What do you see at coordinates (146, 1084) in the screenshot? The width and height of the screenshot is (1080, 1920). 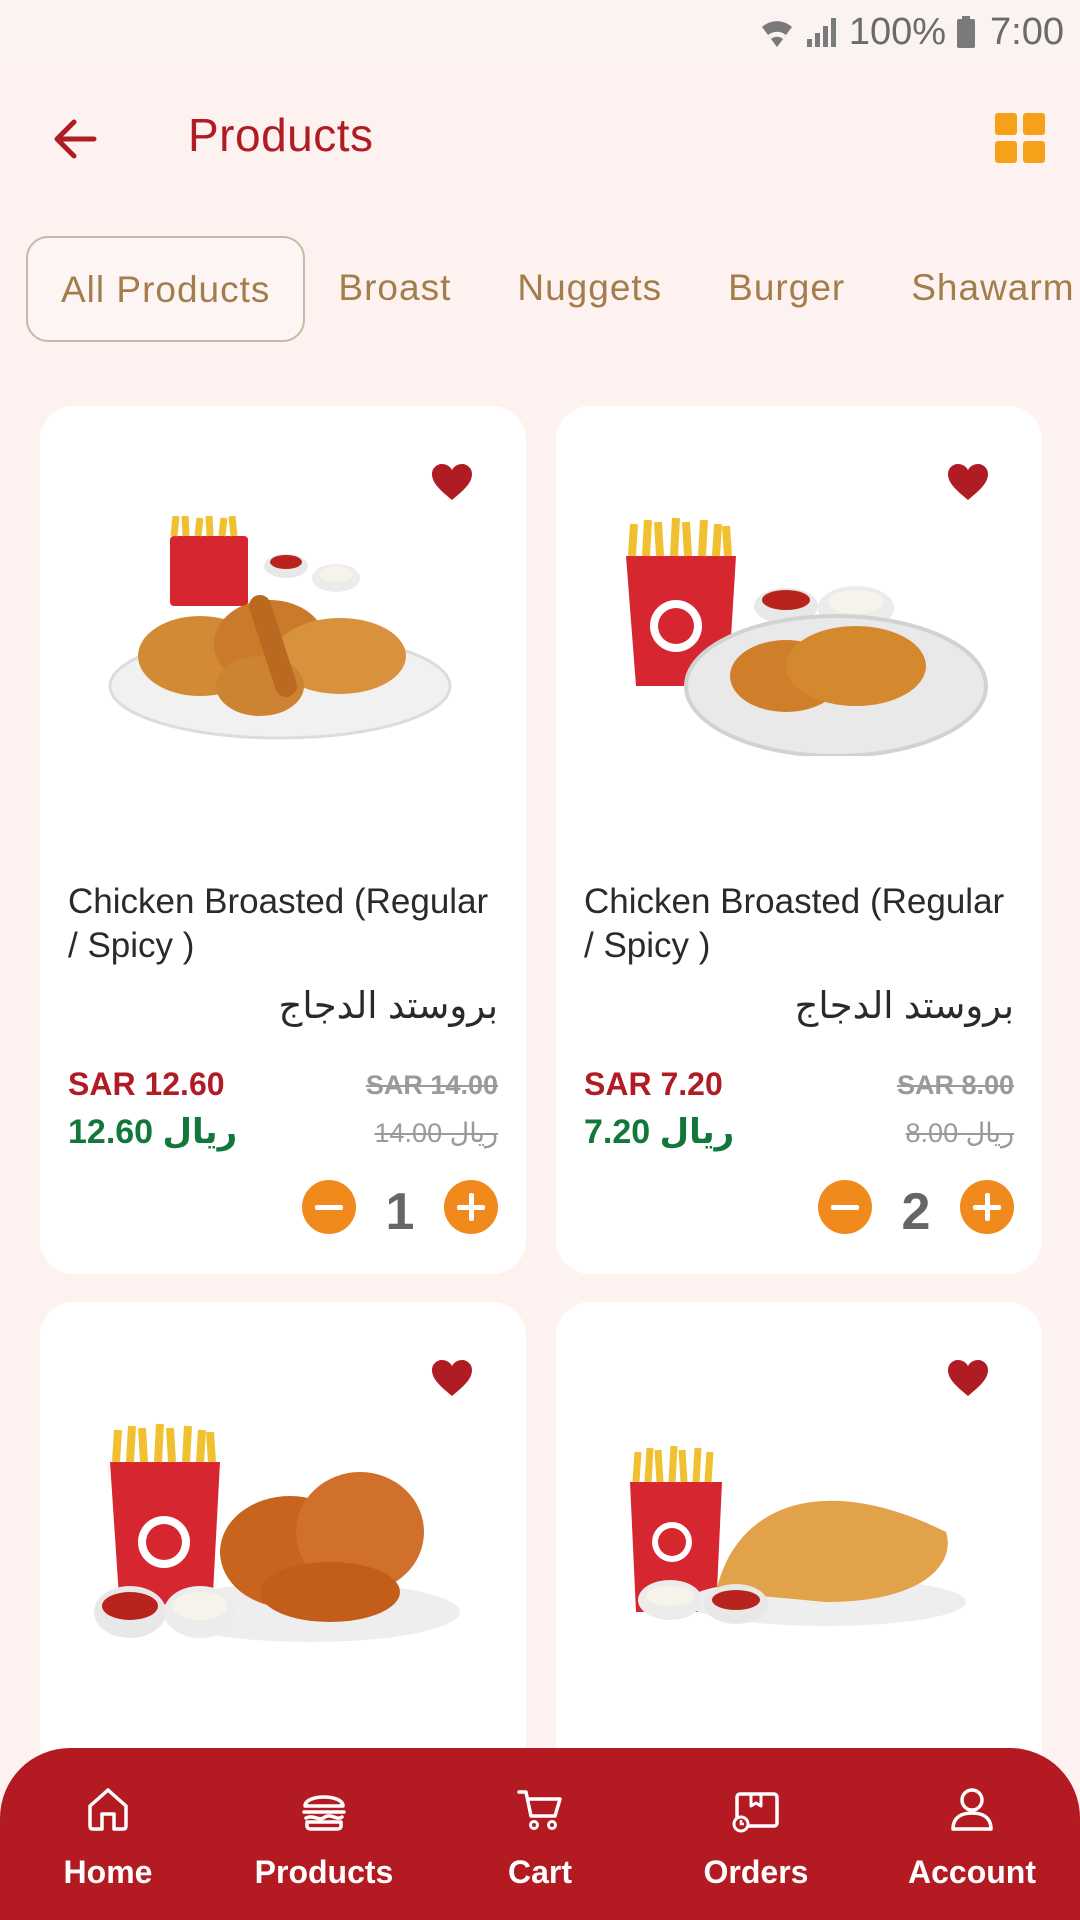 I see `product-price: SAR 12.60` at bounding box center [146, 1084].